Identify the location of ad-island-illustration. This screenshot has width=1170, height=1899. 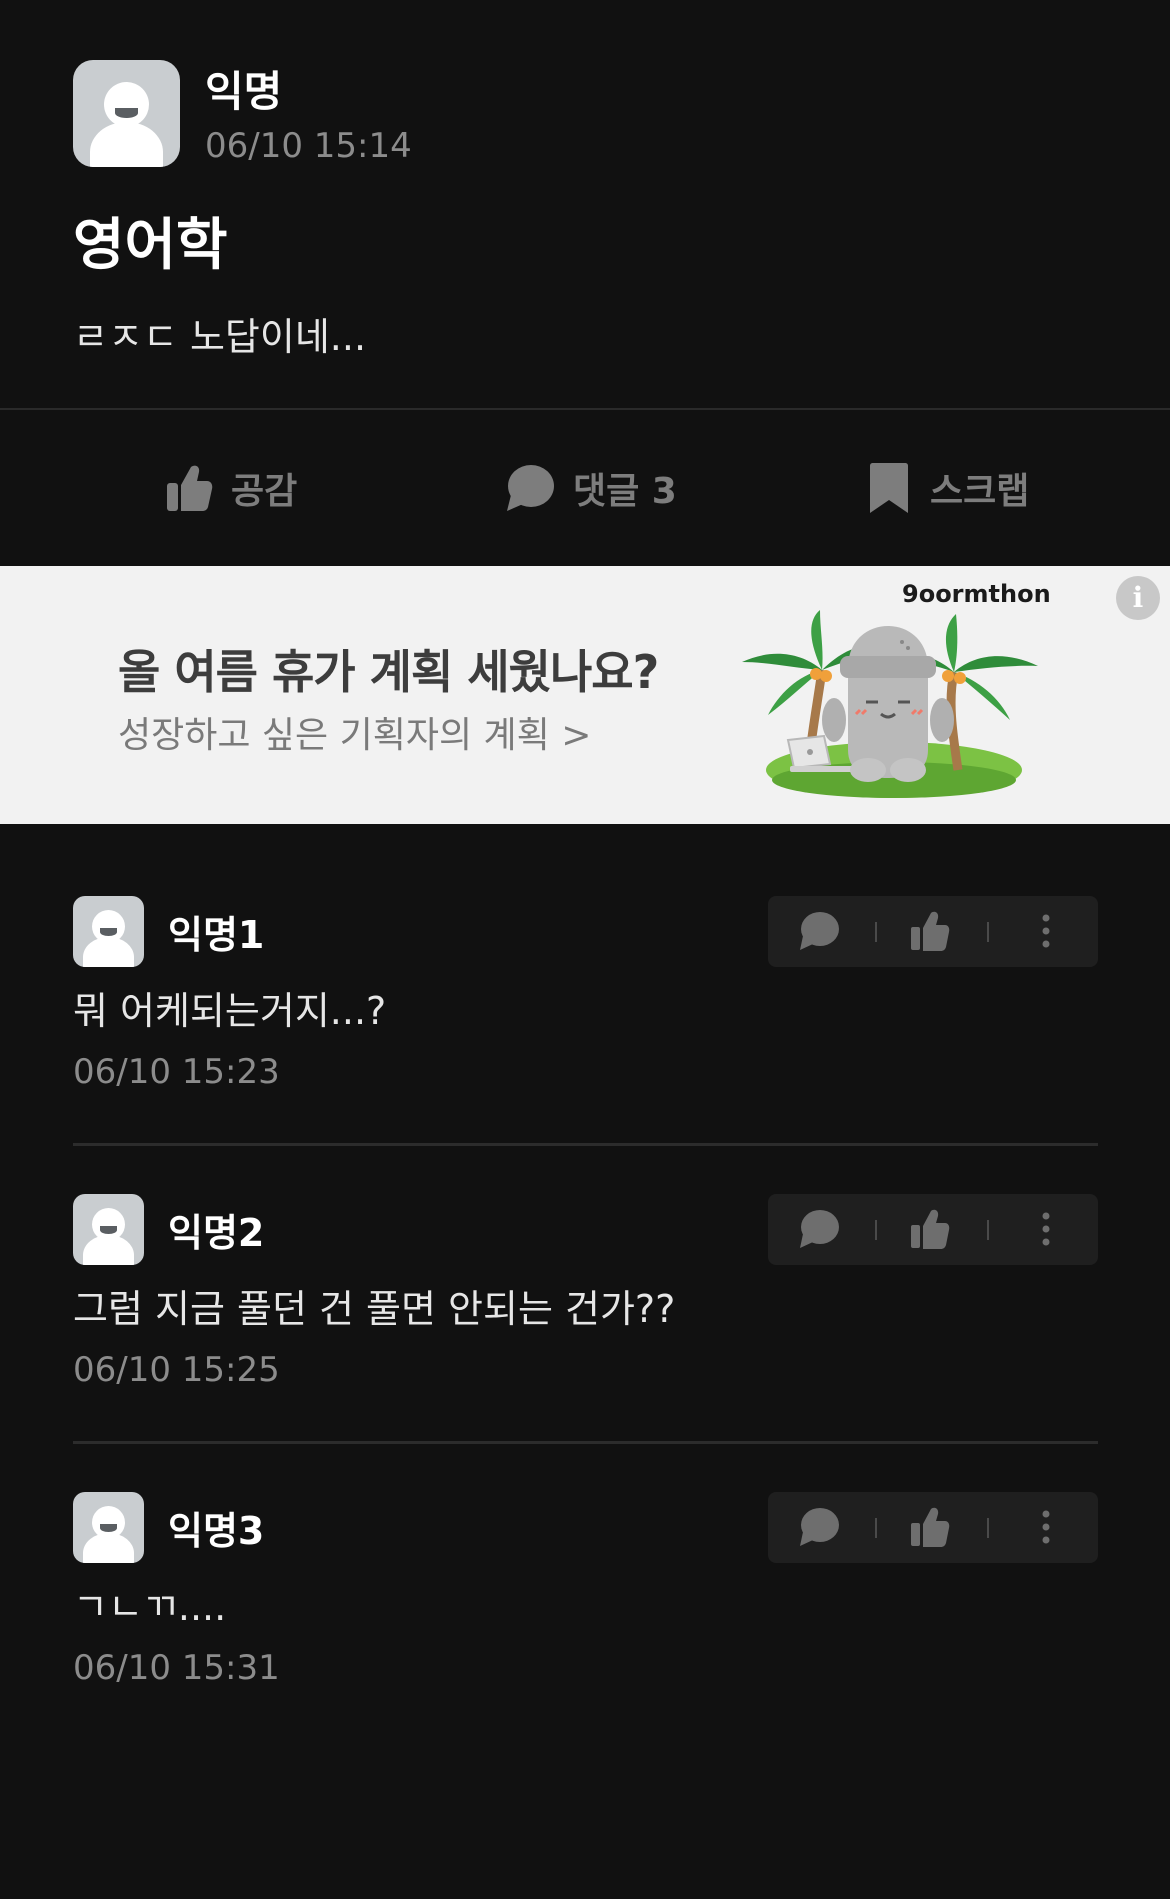
(890, 704).